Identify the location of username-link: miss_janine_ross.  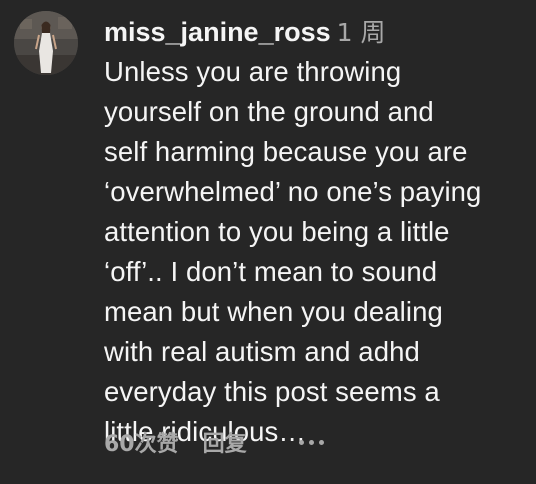
(217, 32).